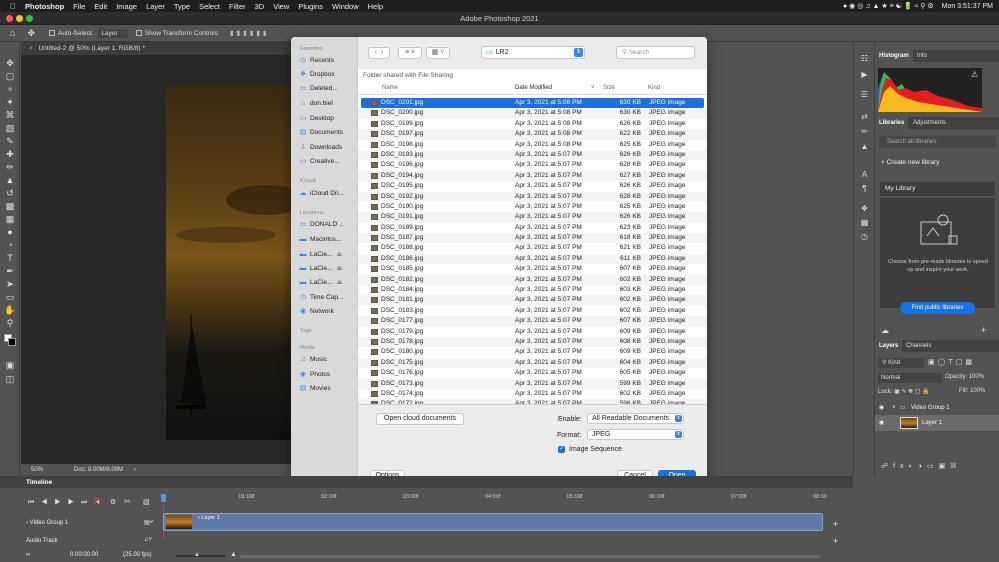 The width and height of the screenshot is (999, 562). Describe the element at coordinates (233, 554) in the screenshot. I see `zoom-in-icon: ▲` at that location.